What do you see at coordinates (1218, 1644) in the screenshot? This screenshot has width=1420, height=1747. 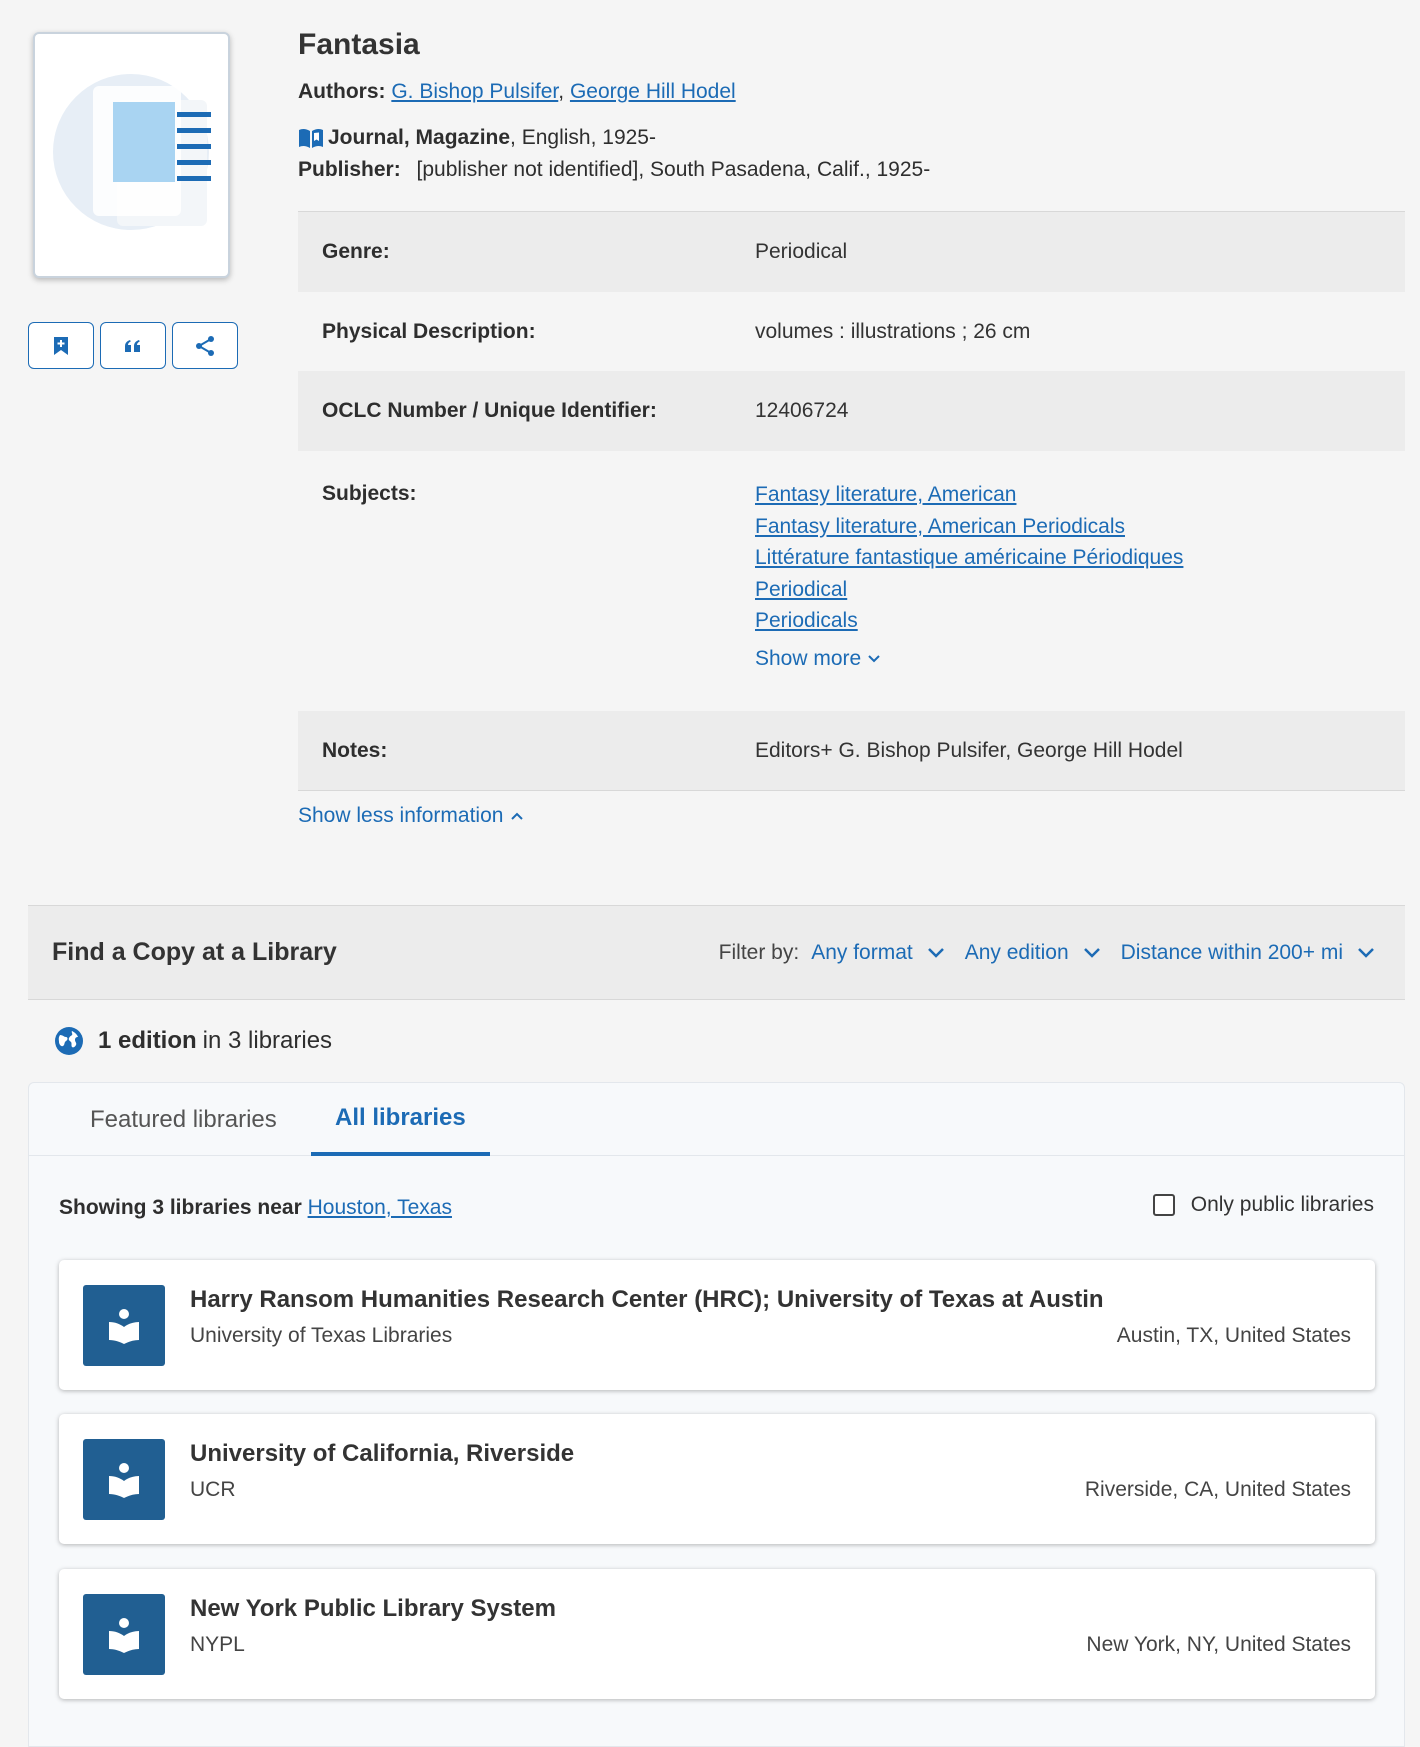 I see `library-location: New York, NY, United States` at bounding box center [1218, 1644].